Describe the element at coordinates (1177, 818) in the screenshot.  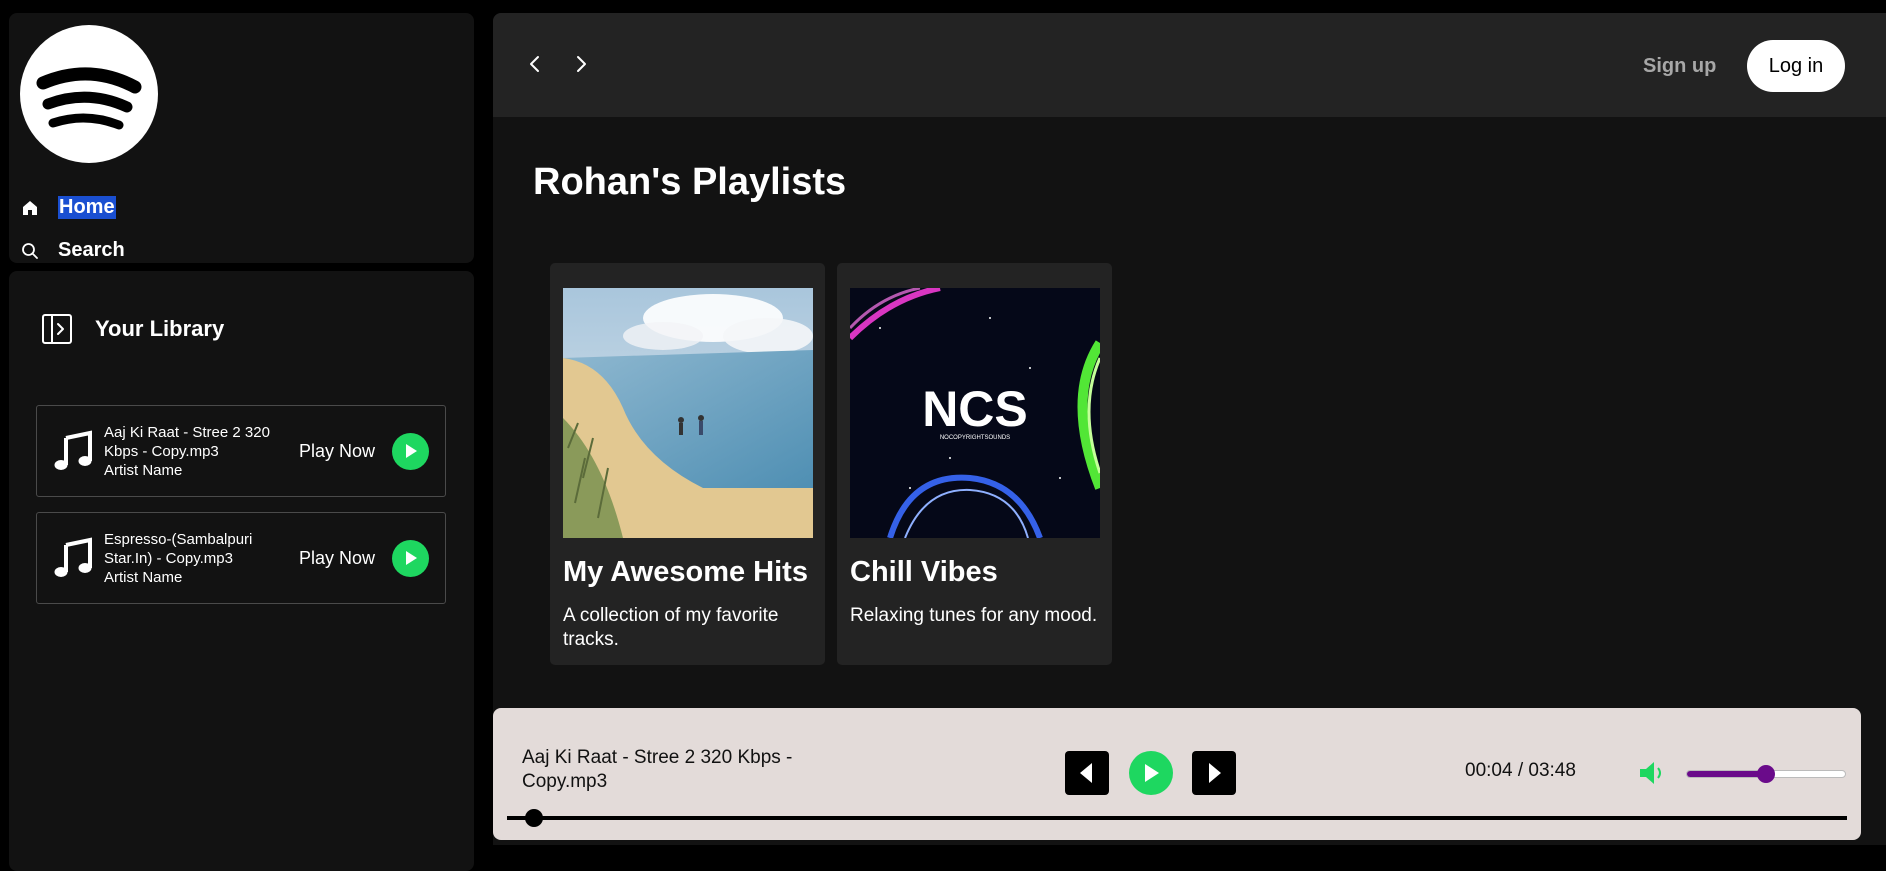
I see `seek-bar` at that location.